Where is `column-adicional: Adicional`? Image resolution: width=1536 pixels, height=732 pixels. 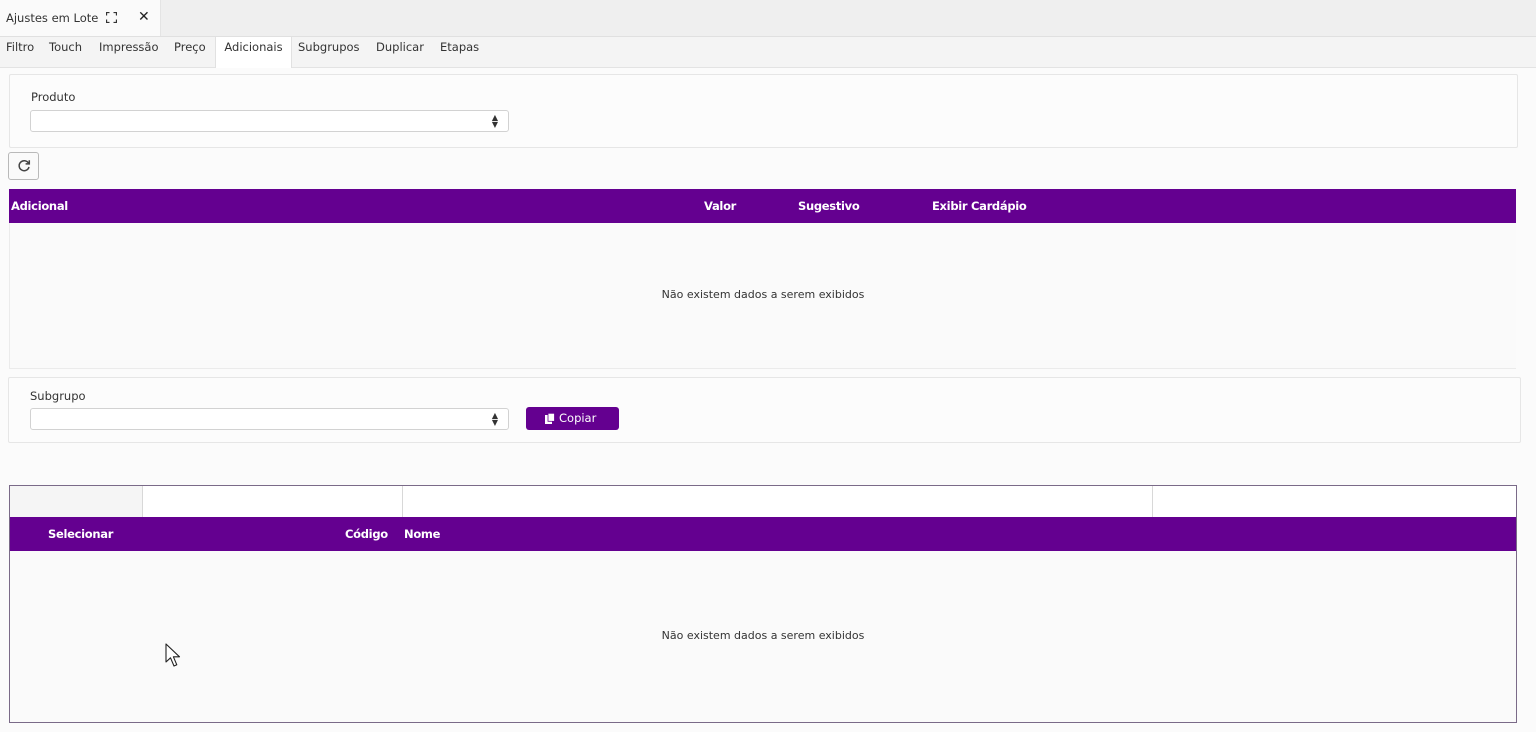
column-adicional: Adicional is located at coordinates (39, 206).